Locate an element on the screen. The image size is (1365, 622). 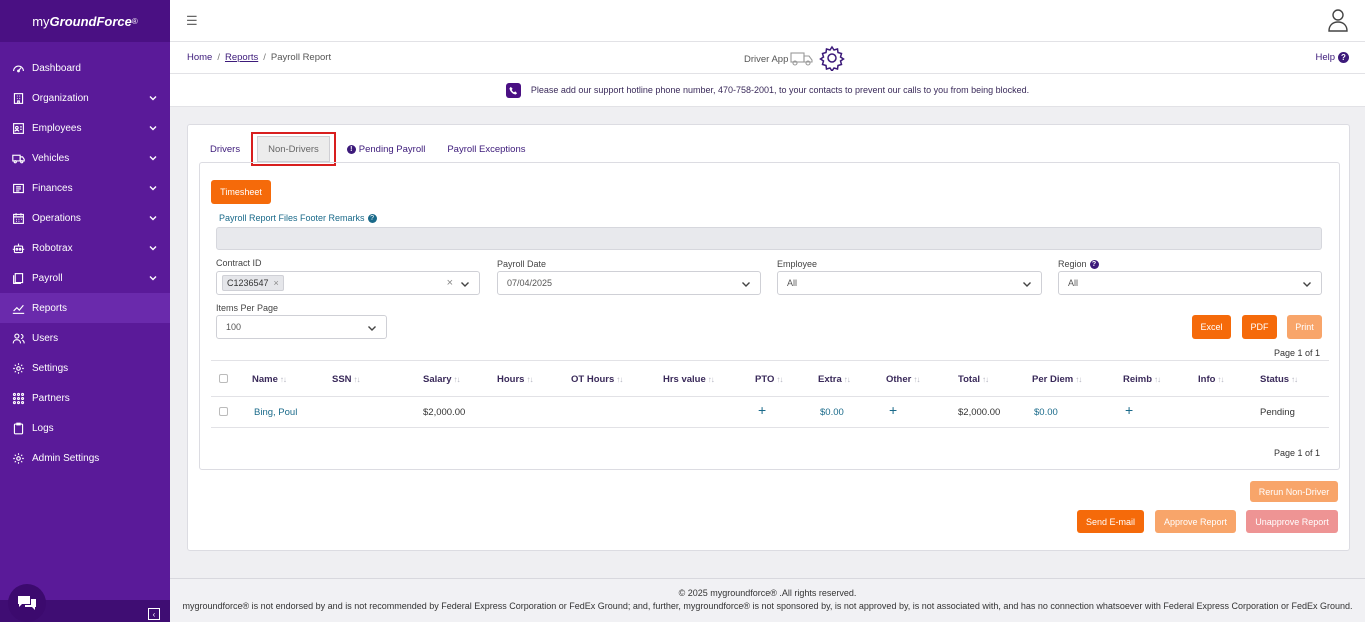
tab-non-drivers-label: Non-Drivers is located at coordinates (293, 149).